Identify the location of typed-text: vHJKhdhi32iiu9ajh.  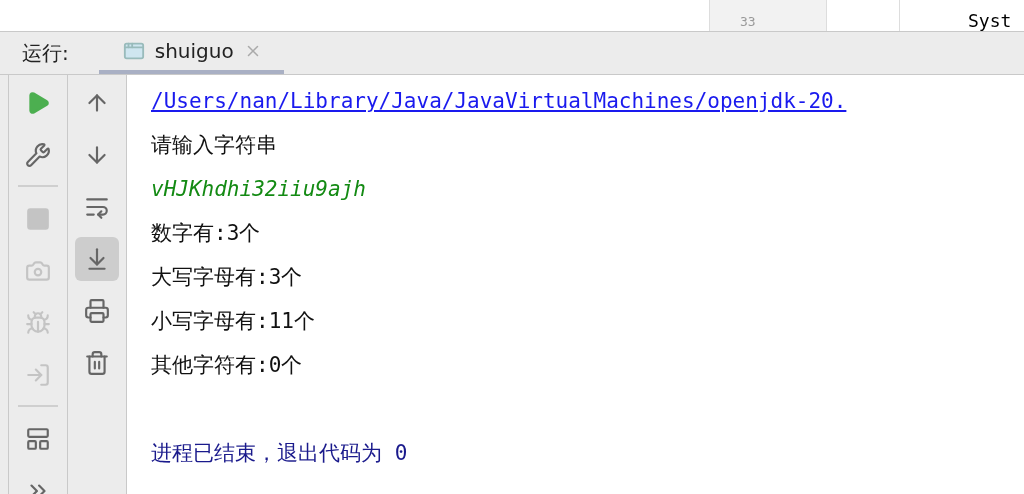
(258, 189).